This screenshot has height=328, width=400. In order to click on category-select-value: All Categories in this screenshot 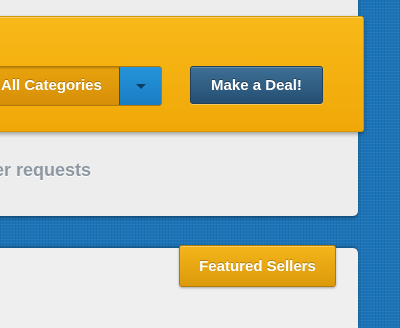, I will do `click(51, 85)`.